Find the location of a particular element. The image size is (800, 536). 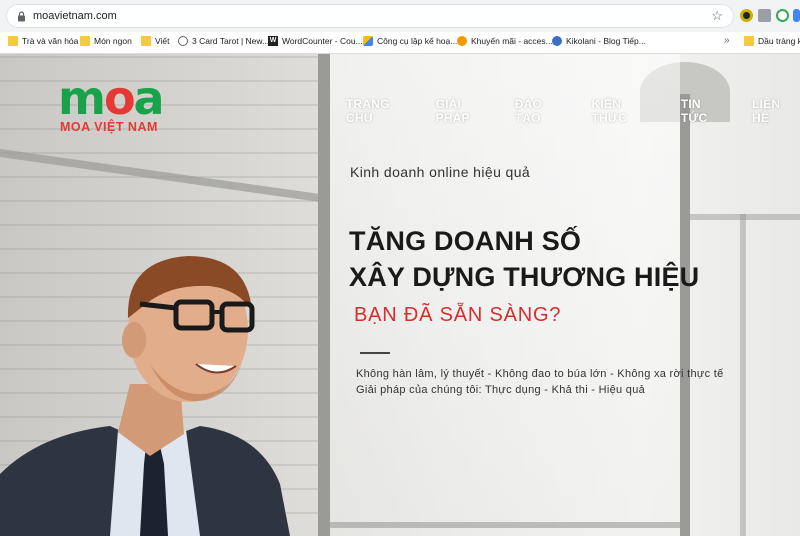

nav-item-contact: LIÊN HỆ is located at coordinates (776, 111).